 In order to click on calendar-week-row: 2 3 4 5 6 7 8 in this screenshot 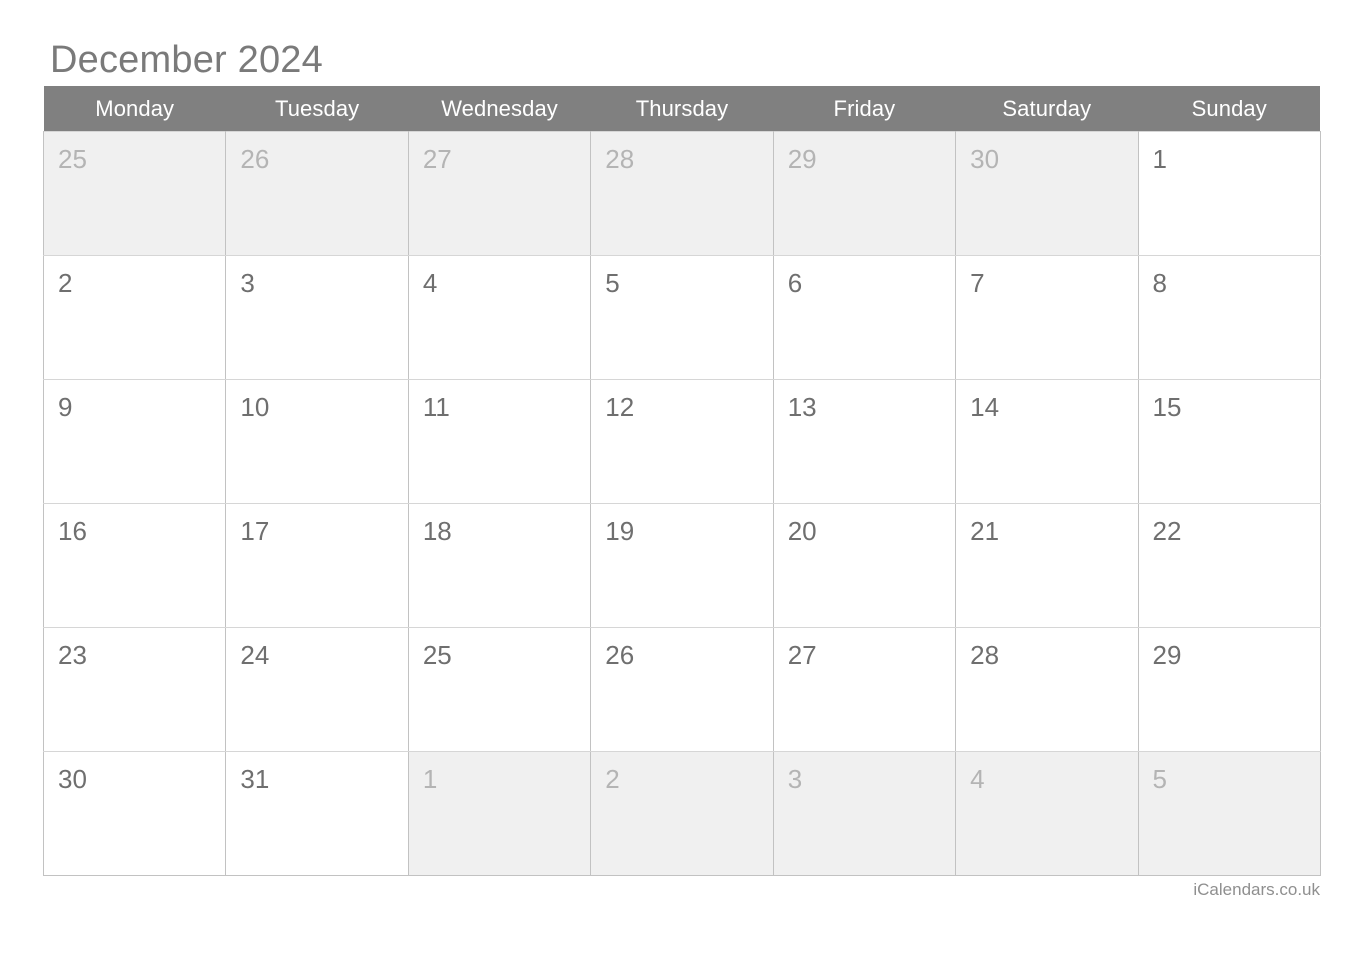, I will do `click(681, 317)`.